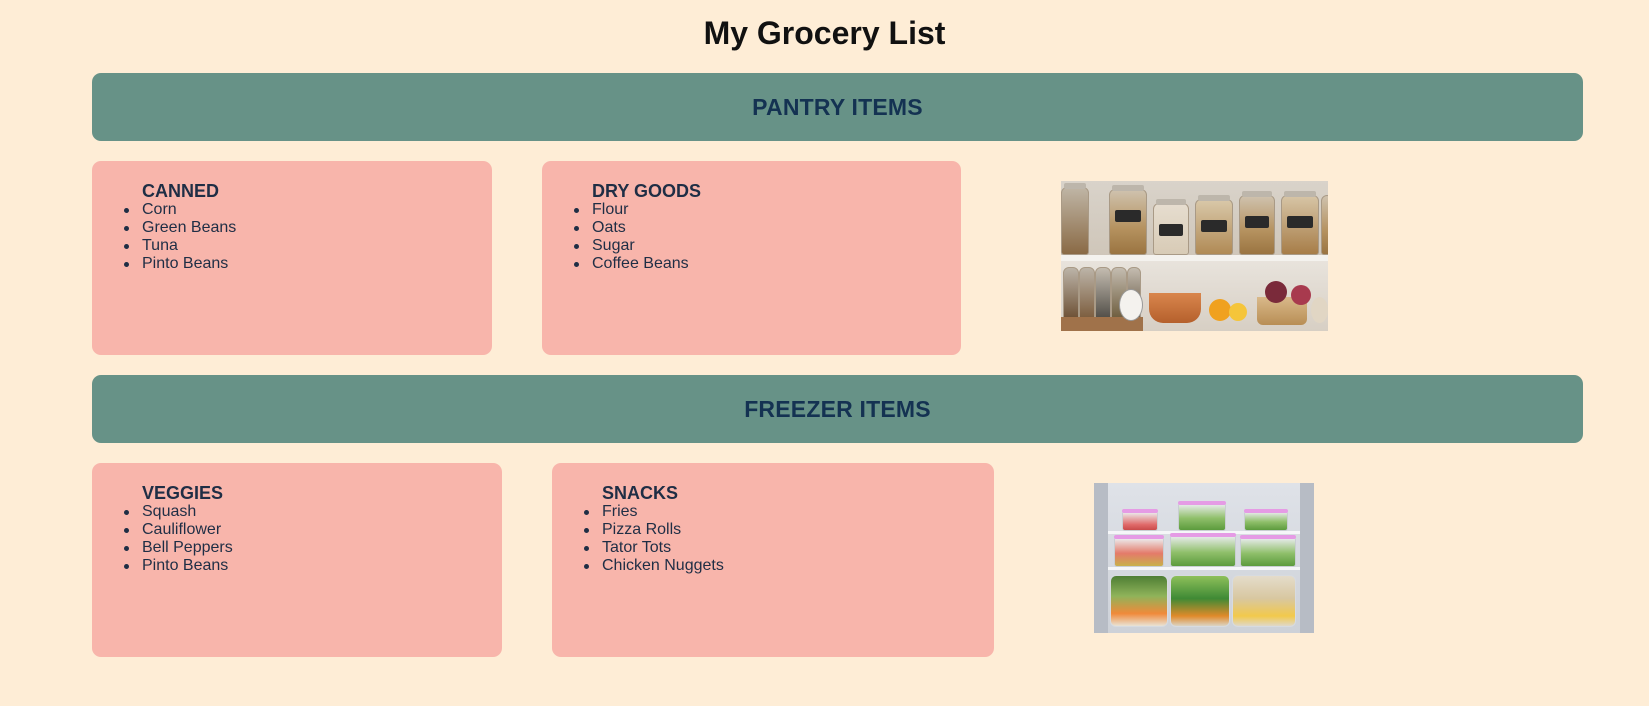 Image resolution: width=1649 pixels, height=706 pixels. What do you see at coordinates (1204, 558) in the screenshot?
I see `freezer-contents-image` at bounding box center [1204, 558].